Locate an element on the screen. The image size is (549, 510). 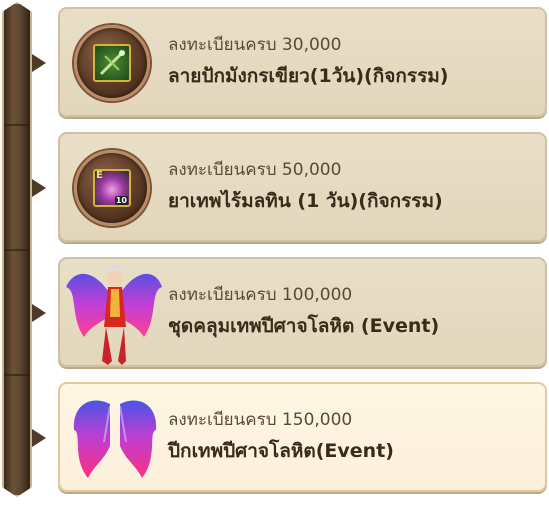
jade-dragon-embroidery-icon is located at coordinates (112, 63).